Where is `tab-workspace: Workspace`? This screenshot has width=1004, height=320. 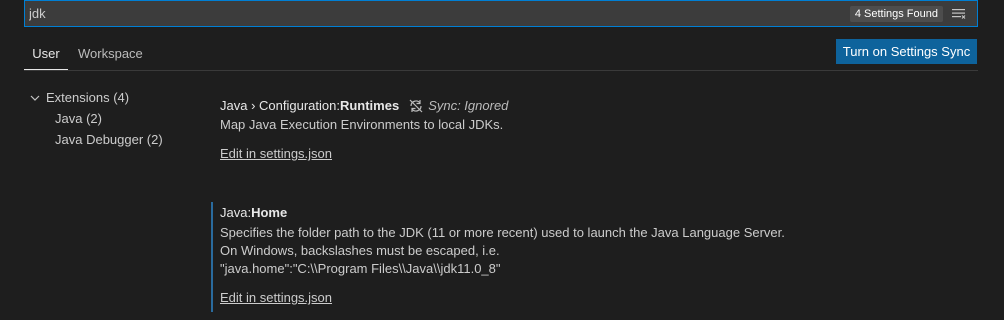 tab-workspace: Workspace is located at coordinates (110, 54).